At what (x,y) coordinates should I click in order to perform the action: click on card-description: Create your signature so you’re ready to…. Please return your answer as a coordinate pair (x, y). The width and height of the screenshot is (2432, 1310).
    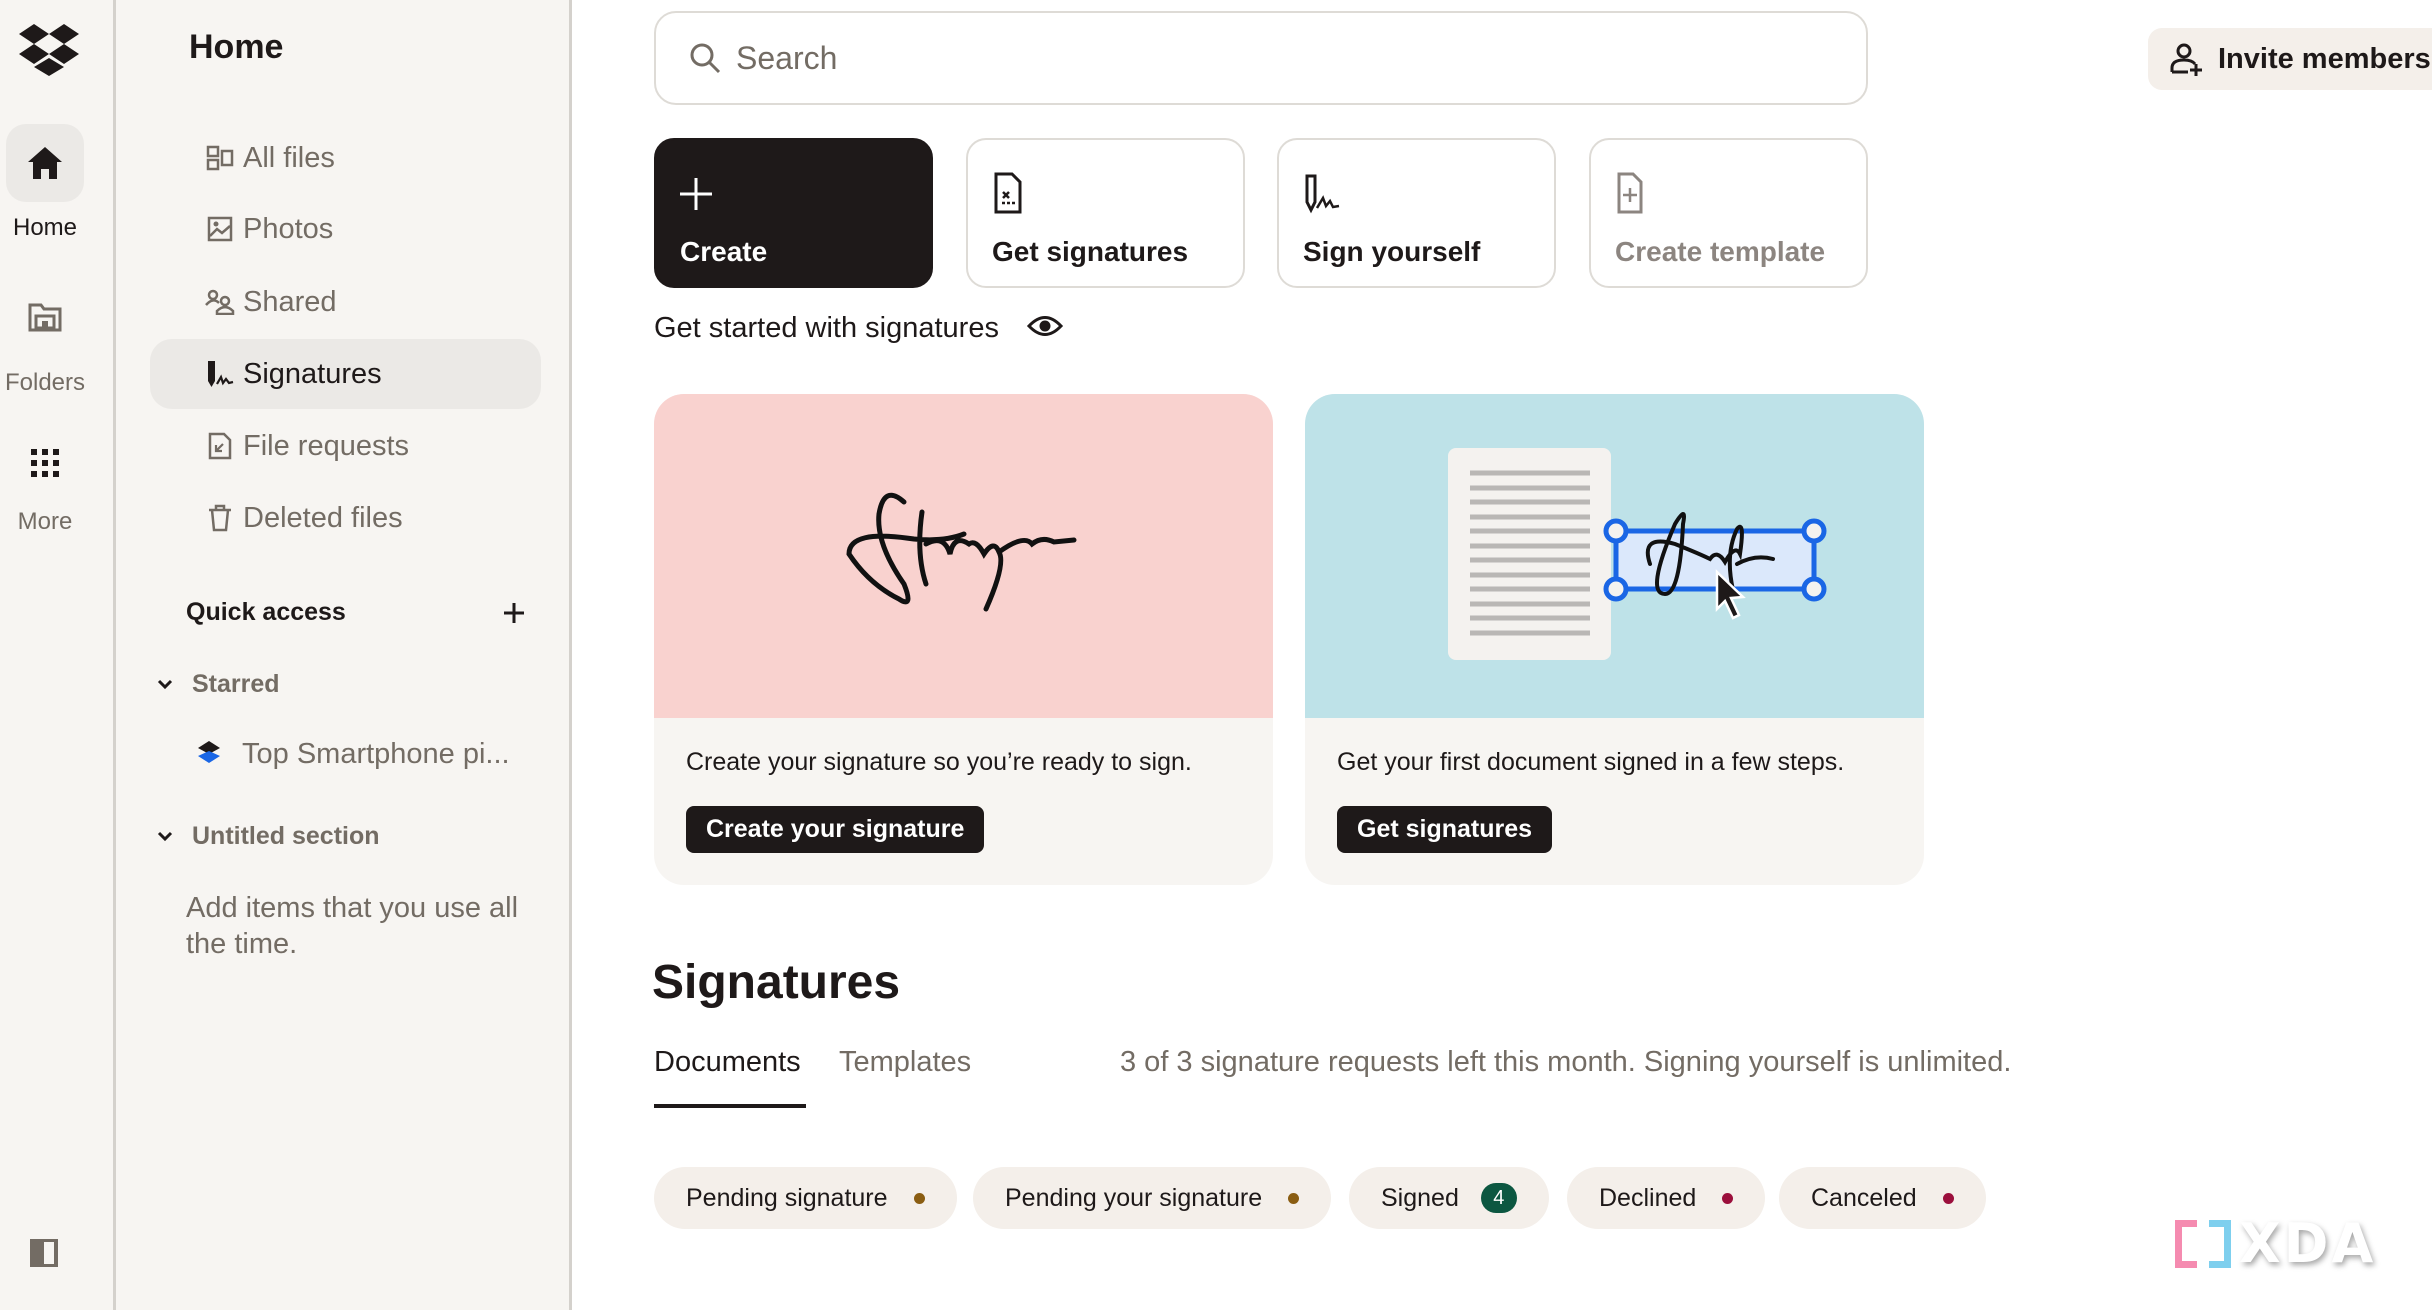
    Looking at the image, I should click on (939, 762).